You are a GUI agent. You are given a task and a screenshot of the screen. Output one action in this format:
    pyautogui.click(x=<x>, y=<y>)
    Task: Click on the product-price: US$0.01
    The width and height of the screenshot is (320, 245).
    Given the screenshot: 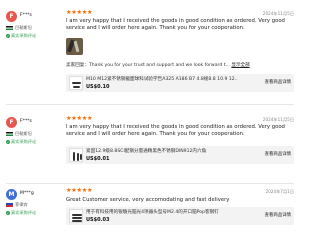 What is the action you would take?
    pyautogui.click(x=98, y=158)
    